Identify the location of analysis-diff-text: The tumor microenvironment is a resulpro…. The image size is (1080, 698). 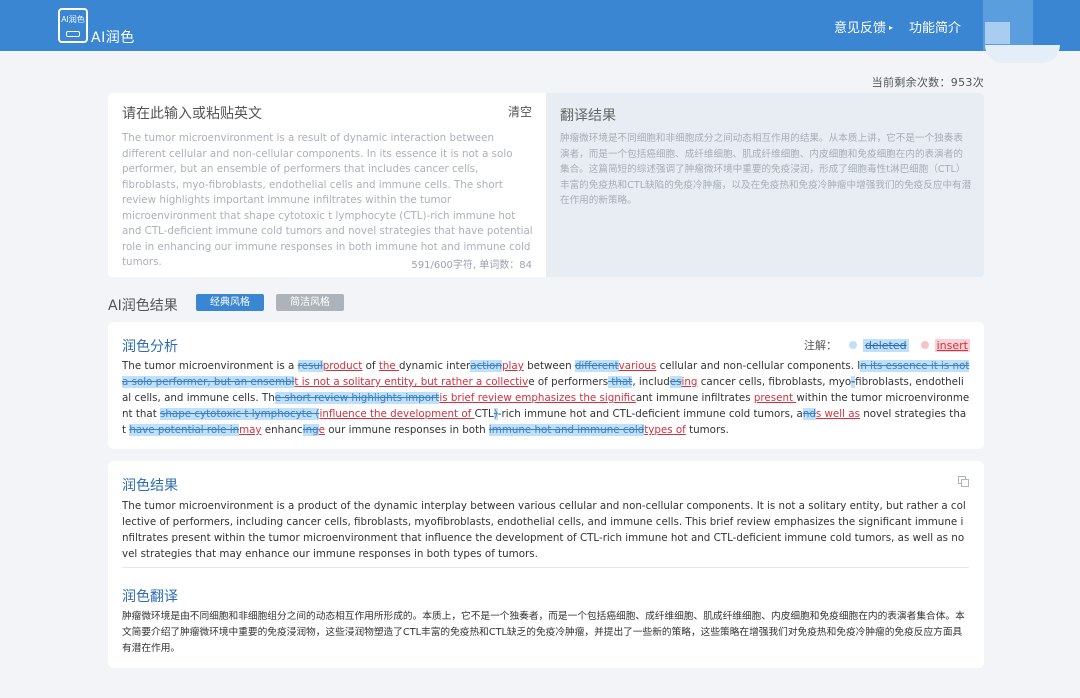
(546, 398).